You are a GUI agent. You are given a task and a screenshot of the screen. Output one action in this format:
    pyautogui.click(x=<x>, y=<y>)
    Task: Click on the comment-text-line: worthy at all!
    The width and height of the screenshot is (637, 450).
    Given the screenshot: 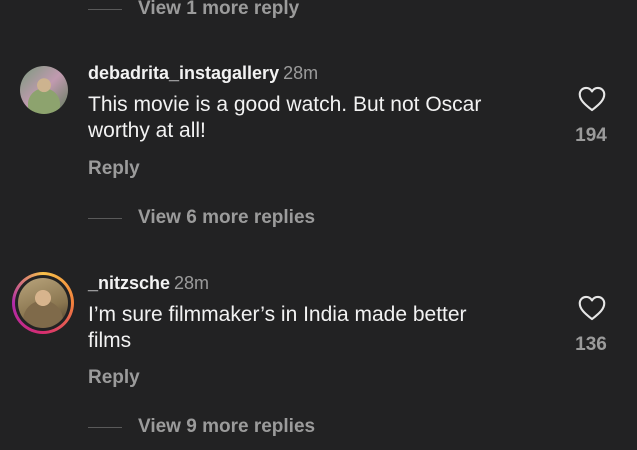 What is the action you would take?
    pyautogui.click(x=147, y=130)
    